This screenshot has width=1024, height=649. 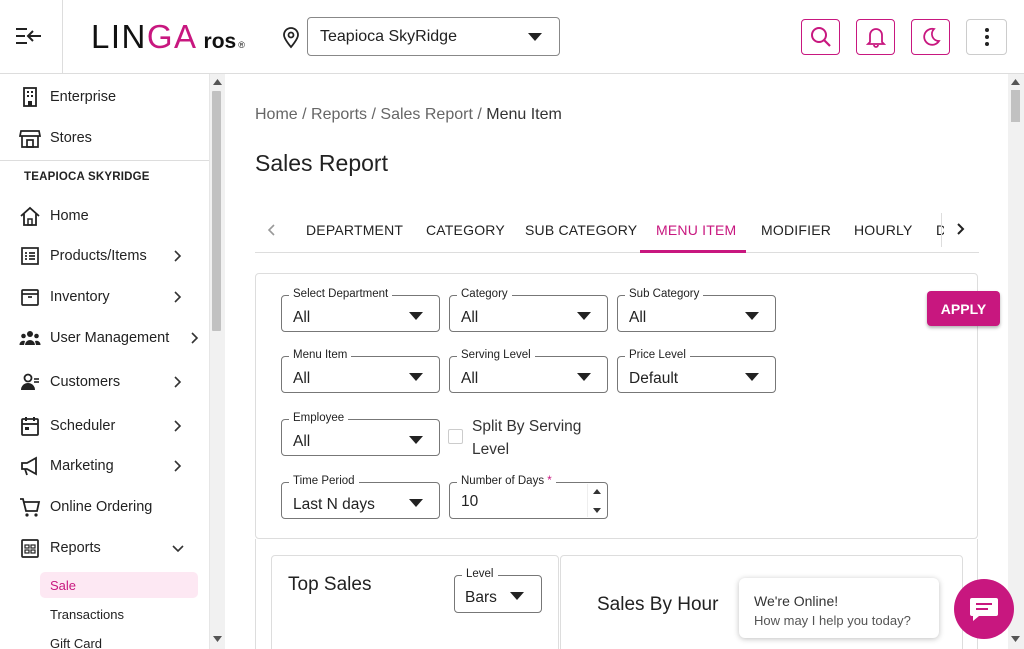 I want to click on chevron-down-icon, so click(x=178, y=549).